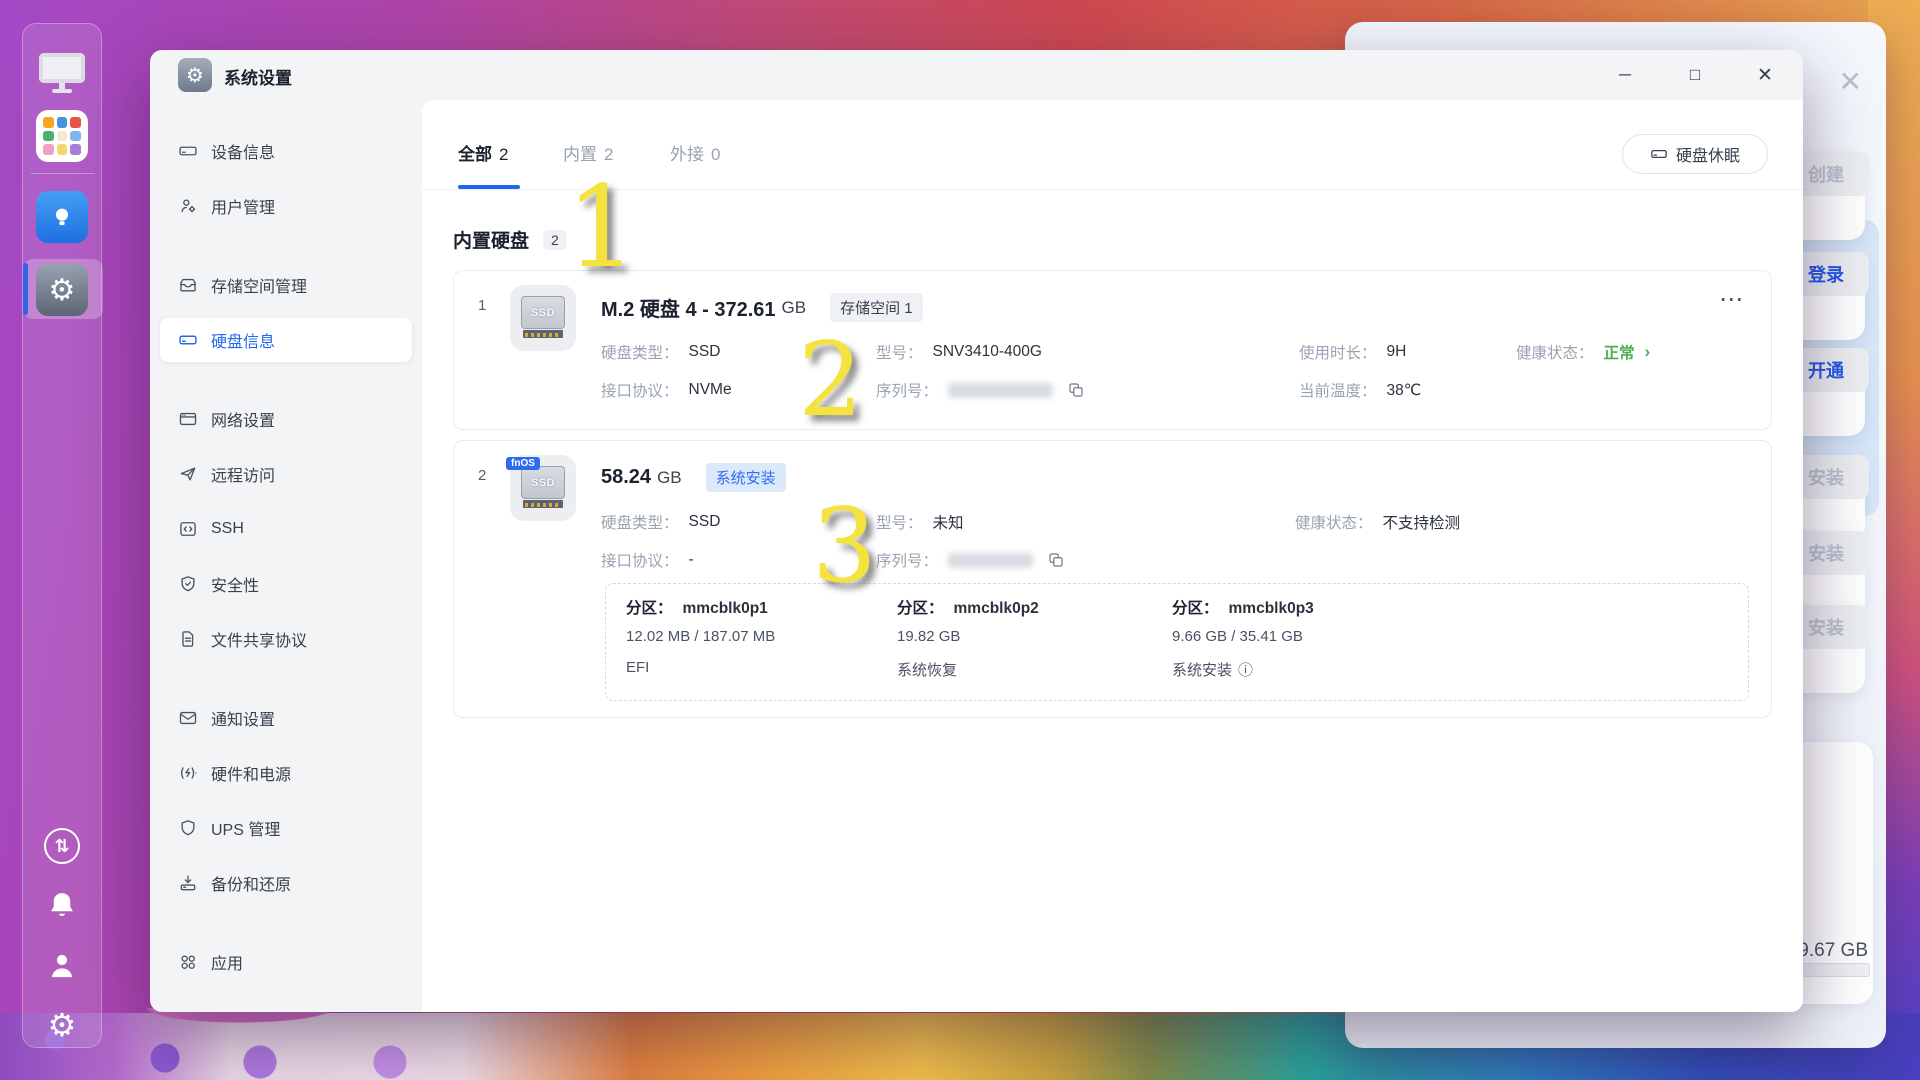  I want to click on tab-label: 外接, so click(687, 154).